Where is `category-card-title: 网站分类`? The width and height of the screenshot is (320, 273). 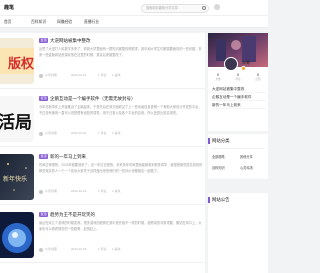 category-card-title: 网站分类 is located at coordinates (221, 140).